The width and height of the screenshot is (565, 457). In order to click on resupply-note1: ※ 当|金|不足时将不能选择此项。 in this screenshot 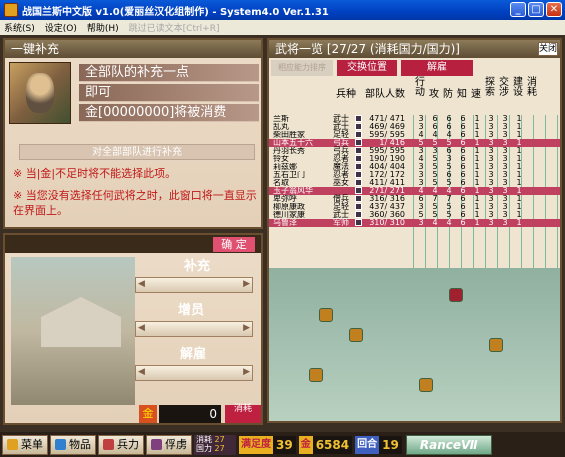, I will do `click(95, 173)`.